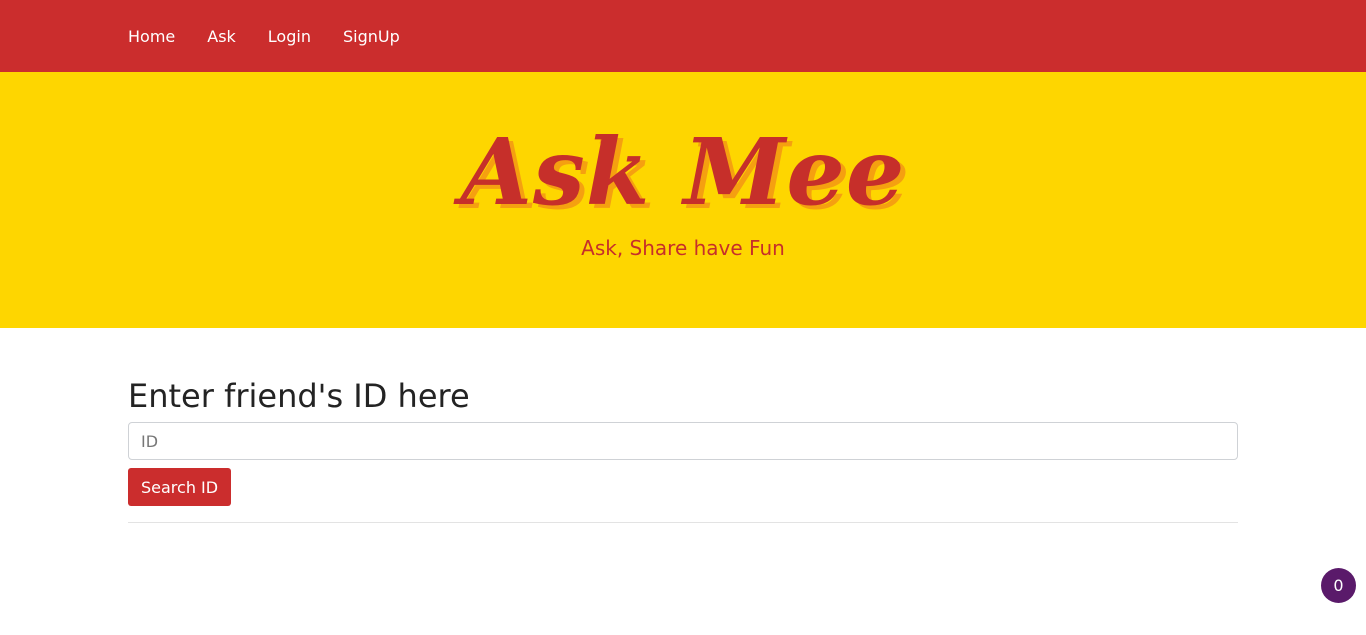  Describe the element at coordinates (299, 396) in the screenshot. I see `search-heading: Enter friend's ID here` at that location.